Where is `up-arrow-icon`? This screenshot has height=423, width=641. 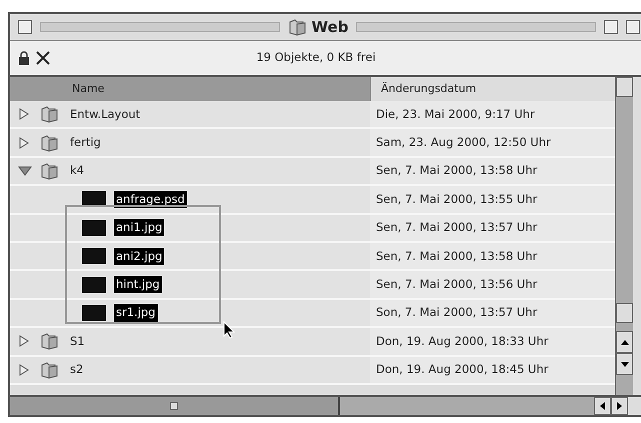
up-arrow-icon is located at coordinates (624, 342).